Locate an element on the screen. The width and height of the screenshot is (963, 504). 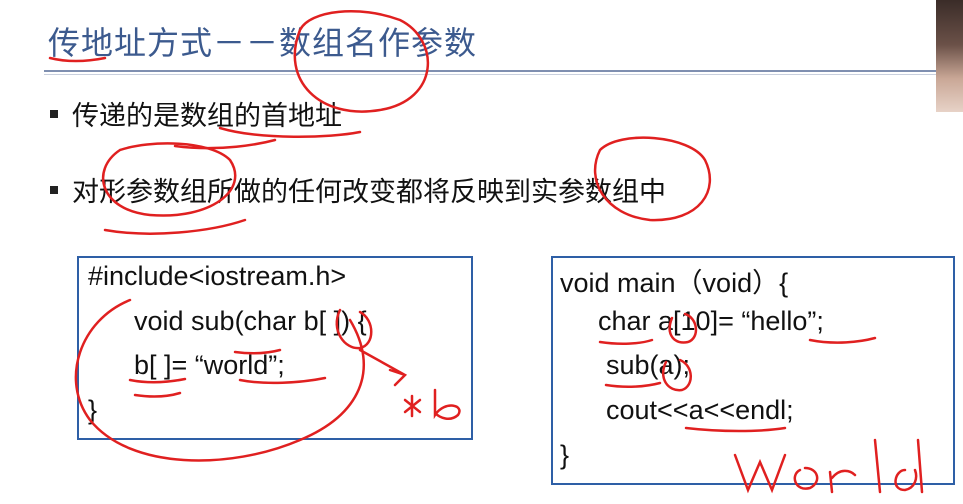
bullet-text-1: 传递的是数组的首地址 is located at coordinates (207, 116).